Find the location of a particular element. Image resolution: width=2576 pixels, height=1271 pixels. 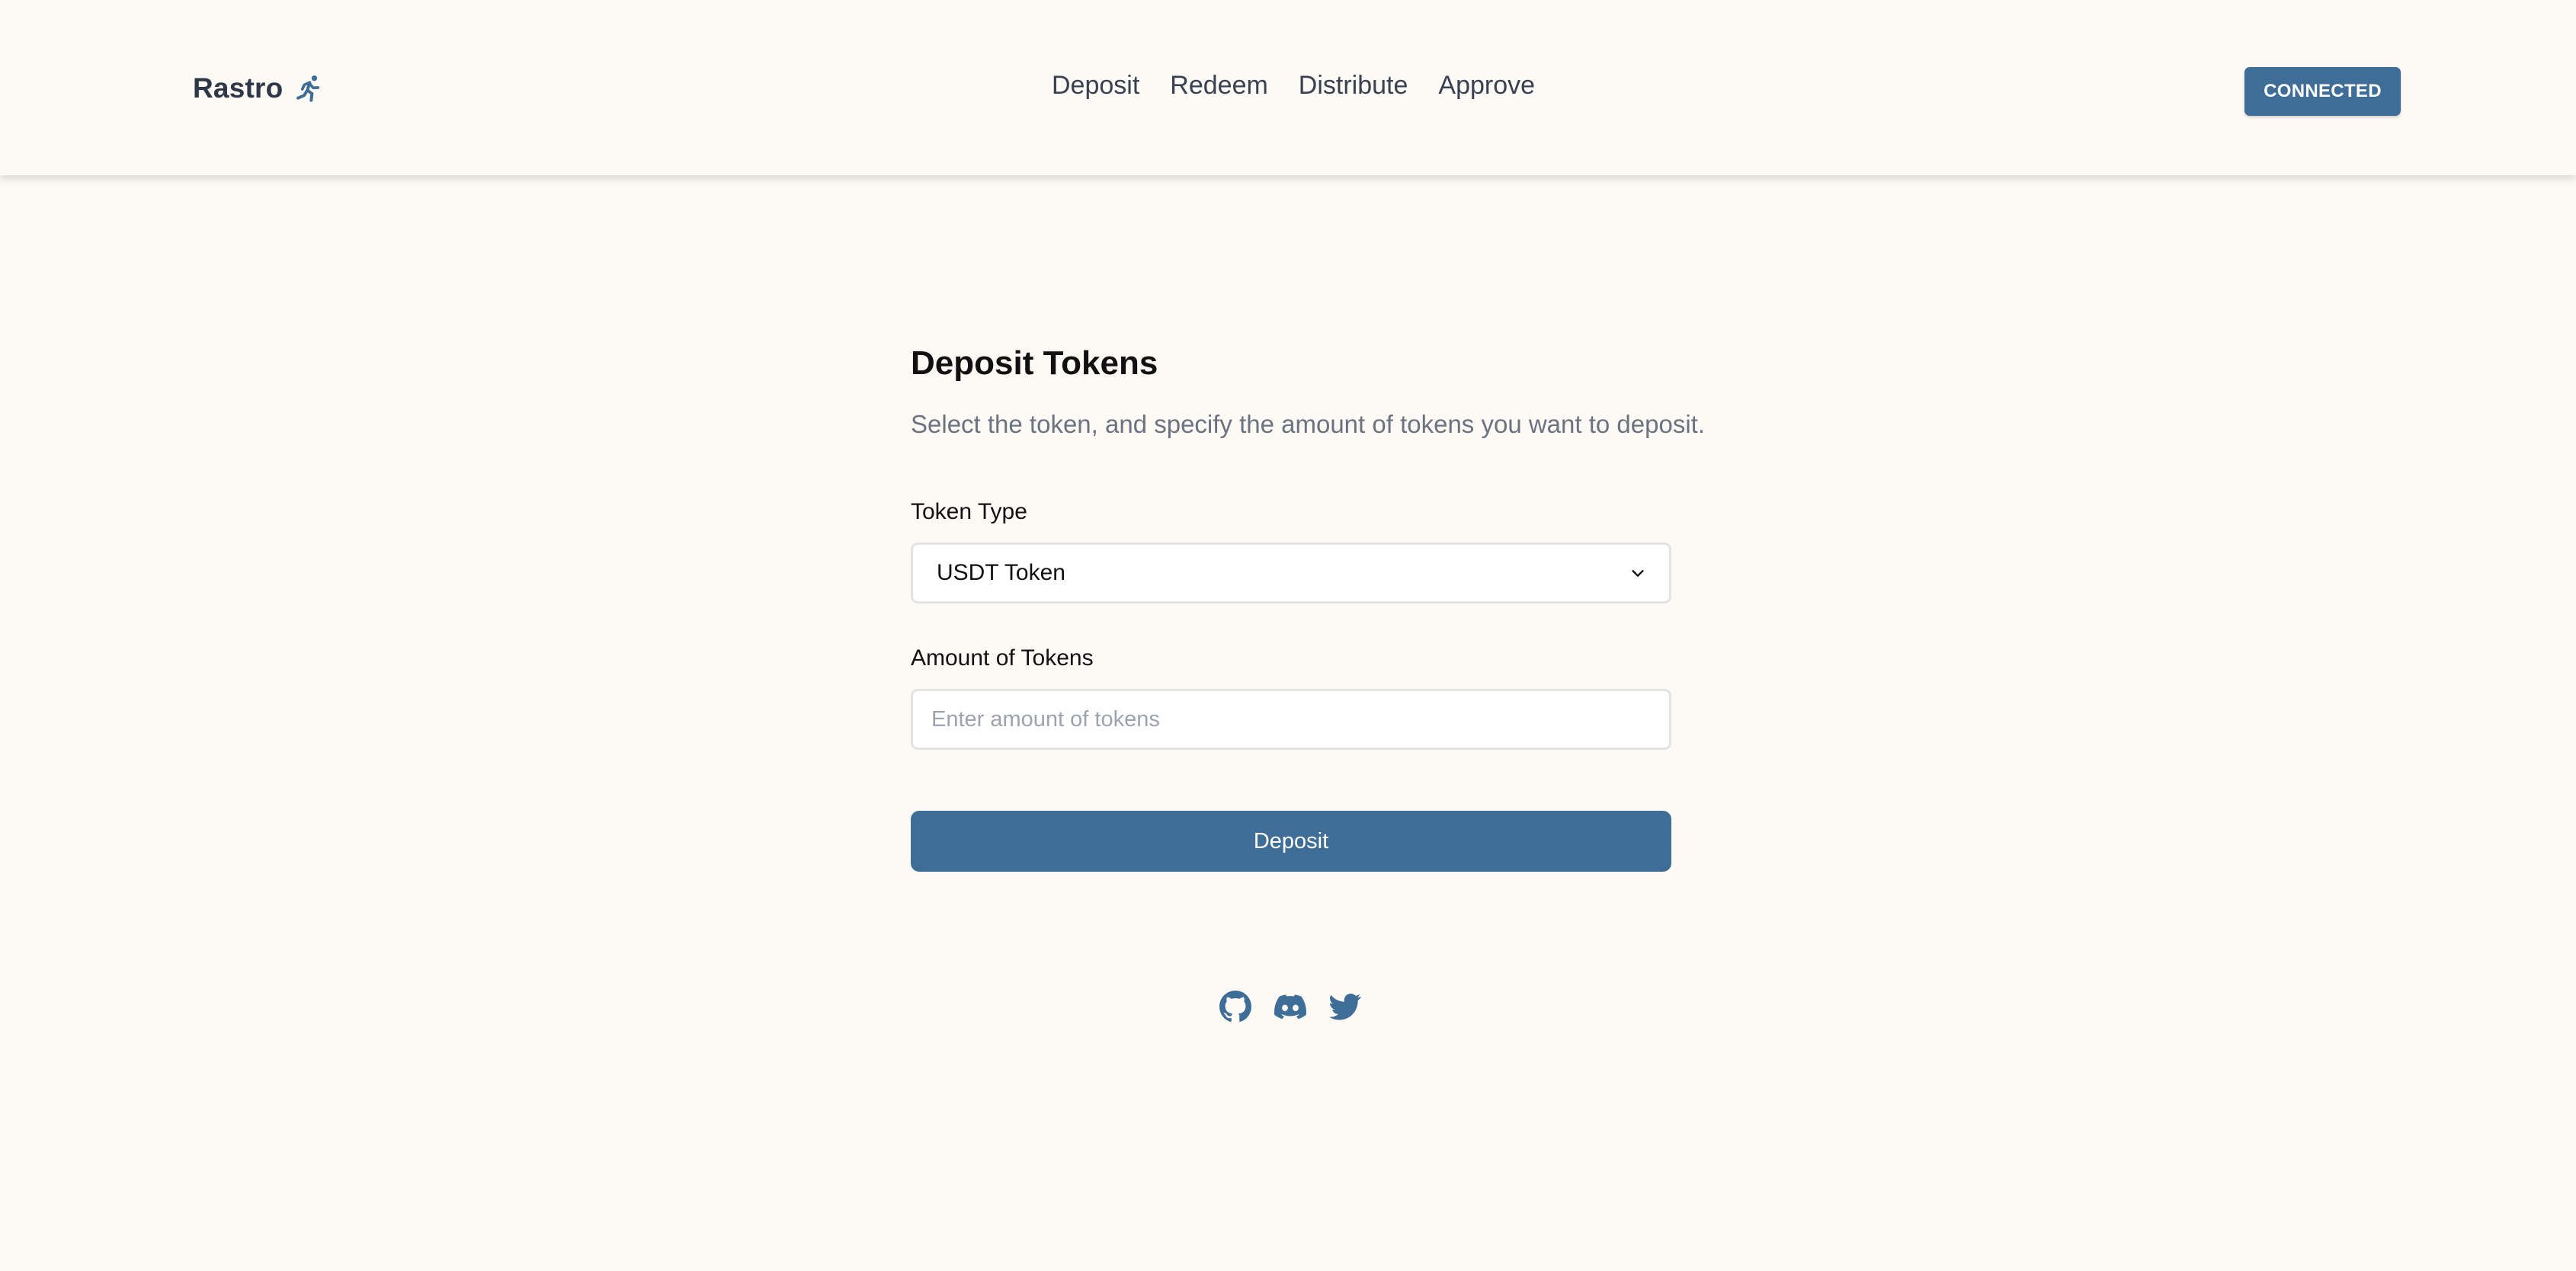

twitter-link is located at coordinates (1345, 1007).